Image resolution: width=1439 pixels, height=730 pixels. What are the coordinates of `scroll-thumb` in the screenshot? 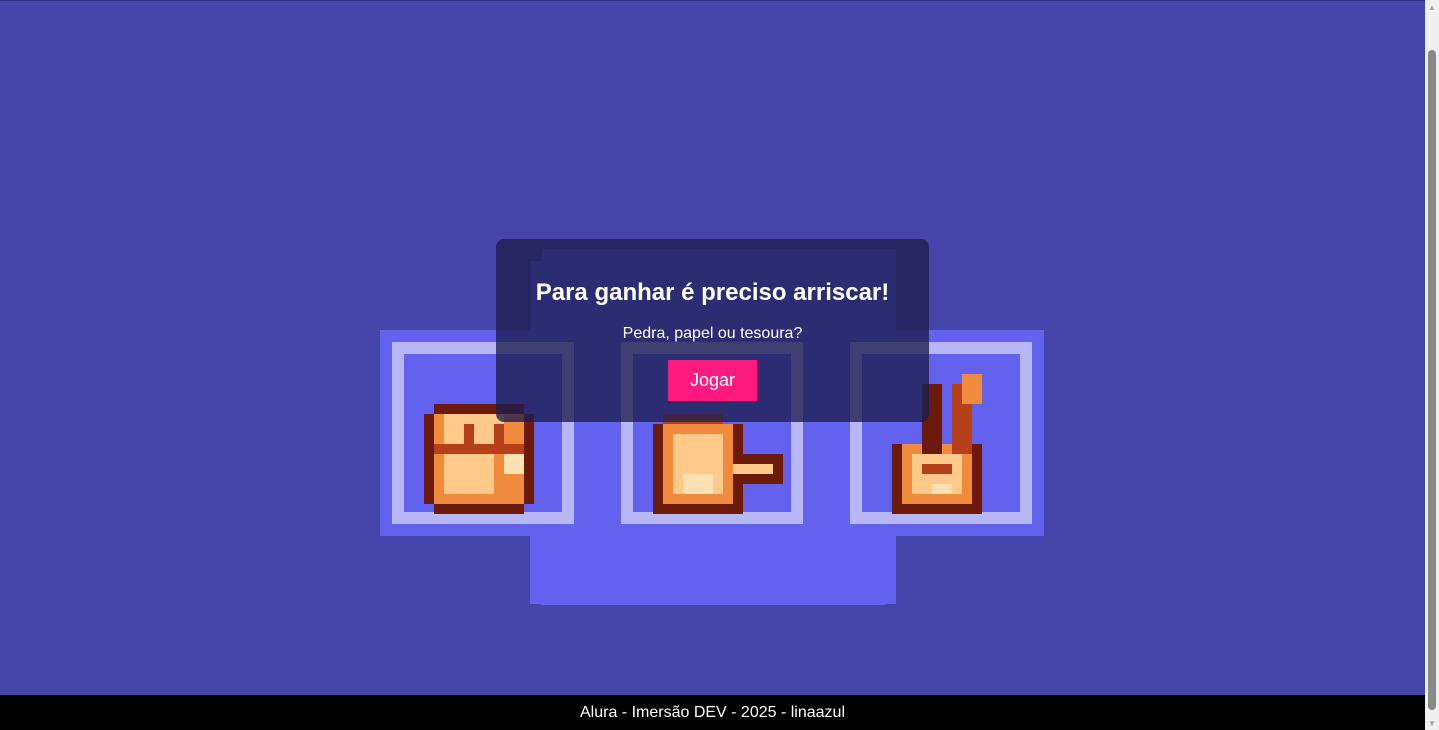 It's located at (1432, 380).